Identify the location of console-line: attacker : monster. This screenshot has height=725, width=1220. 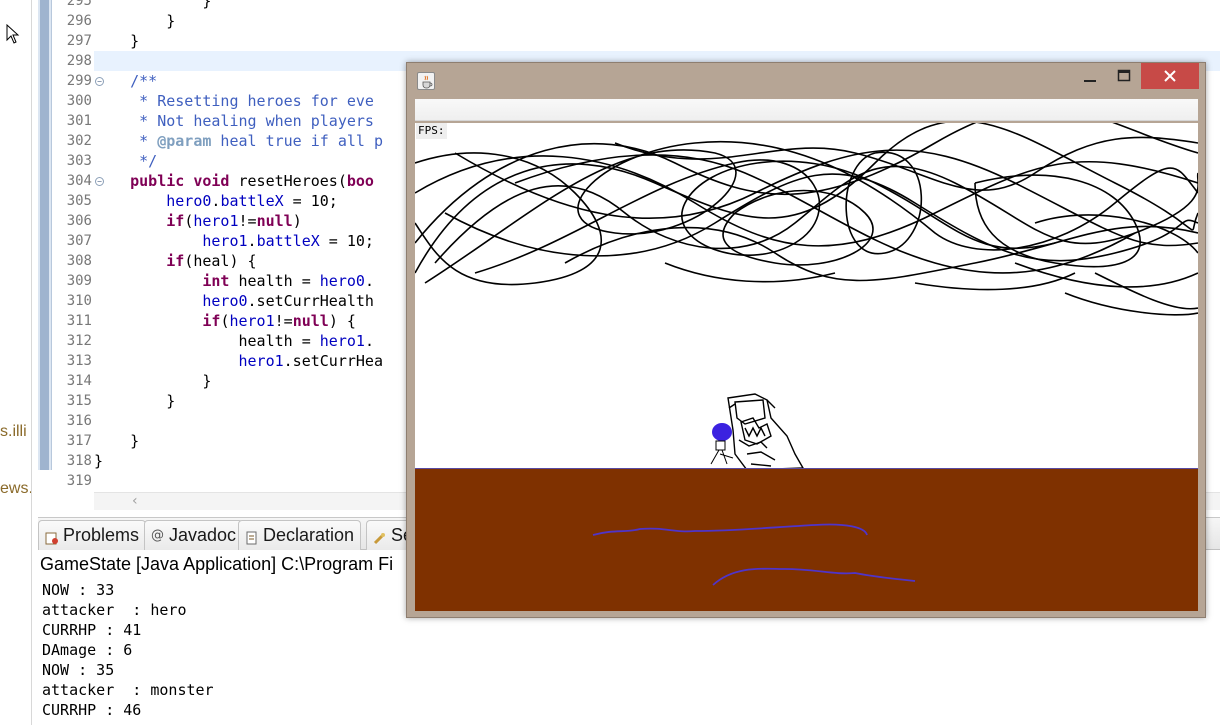
(128, 690).